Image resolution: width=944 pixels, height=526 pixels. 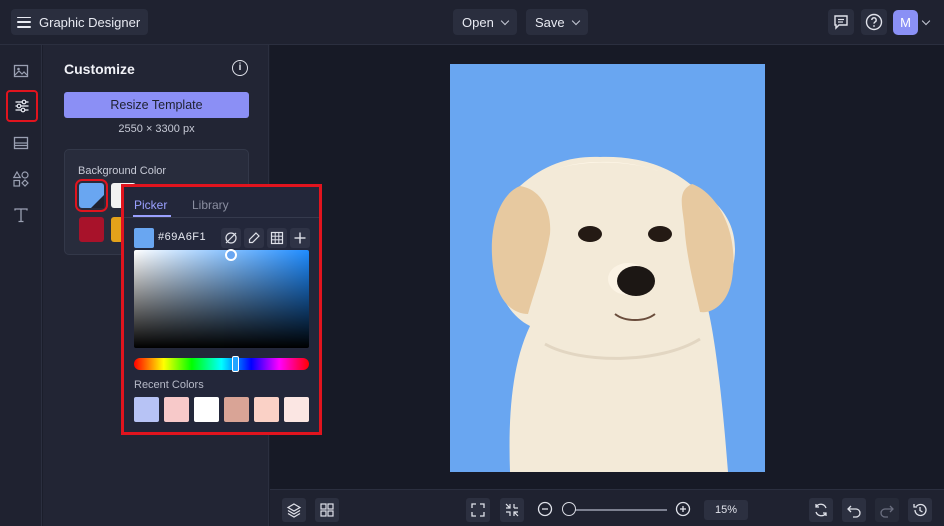 I want to click on app-menu-button: Graphic Designer, so click(x=80, y=22).